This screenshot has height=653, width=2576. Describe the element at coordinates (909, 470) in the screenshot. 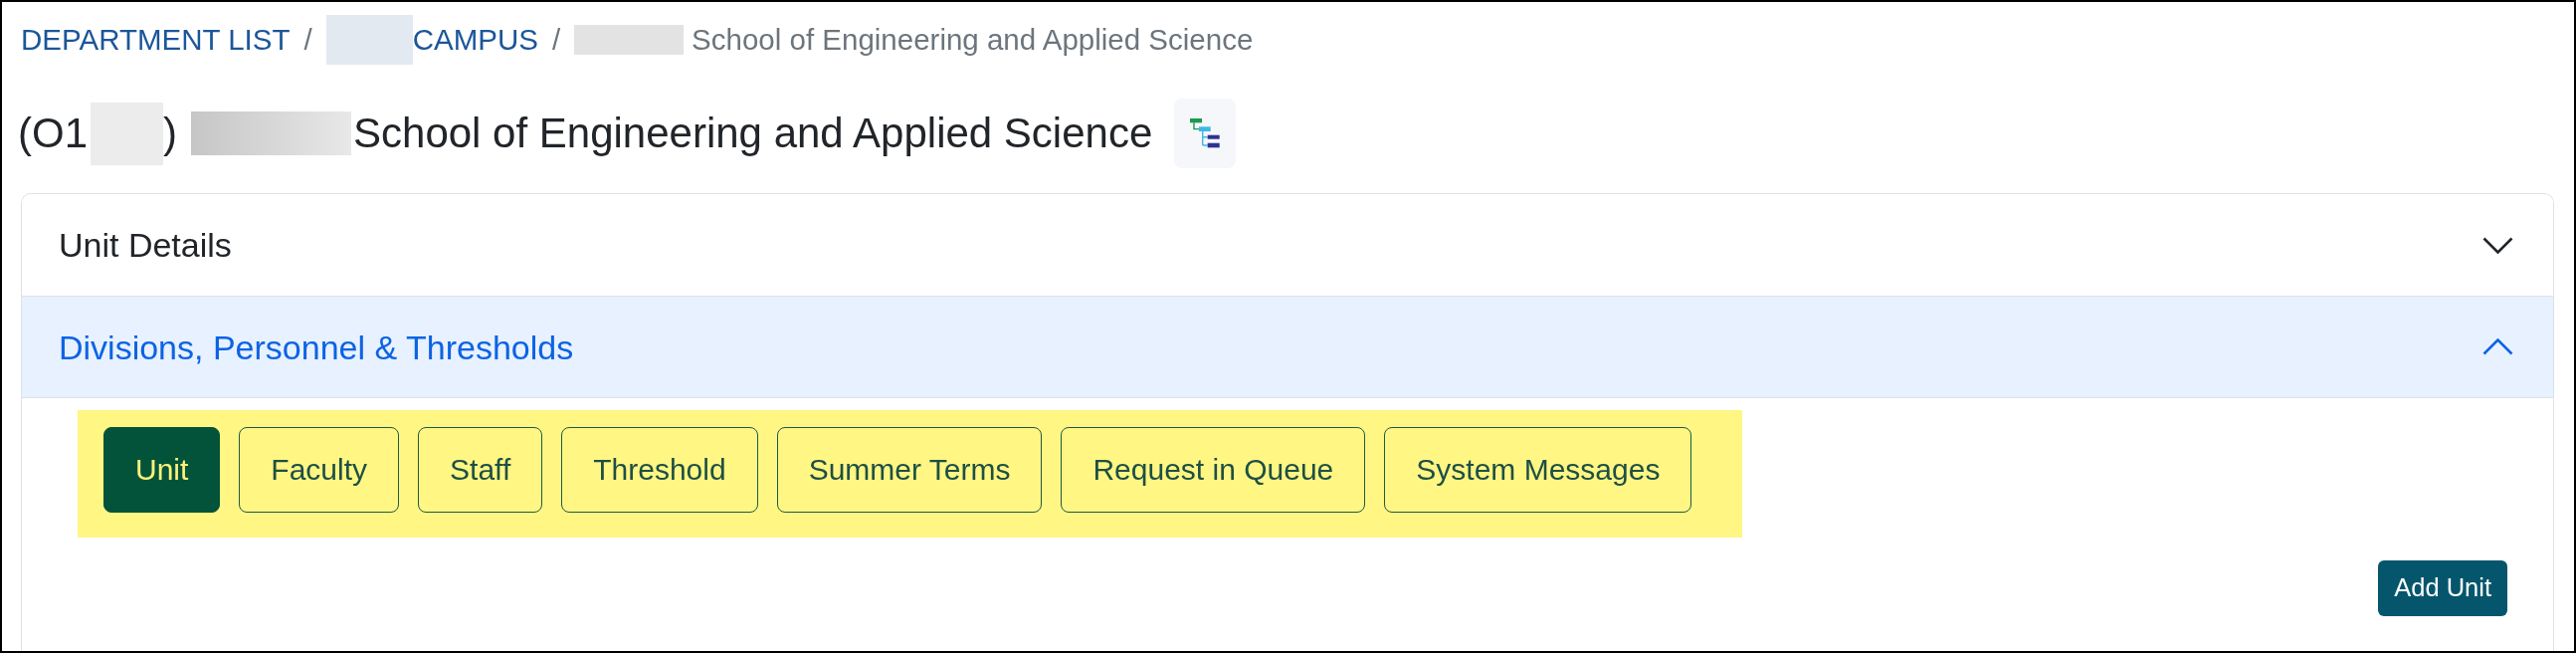

I see `tab: Summer Terms` at that location.